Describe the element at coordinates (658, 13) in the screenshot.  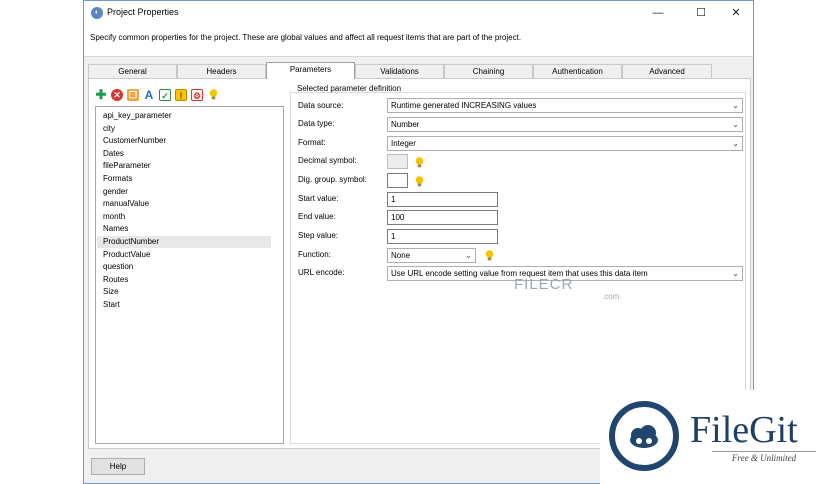
I see `minimize-icon: —` at that location.